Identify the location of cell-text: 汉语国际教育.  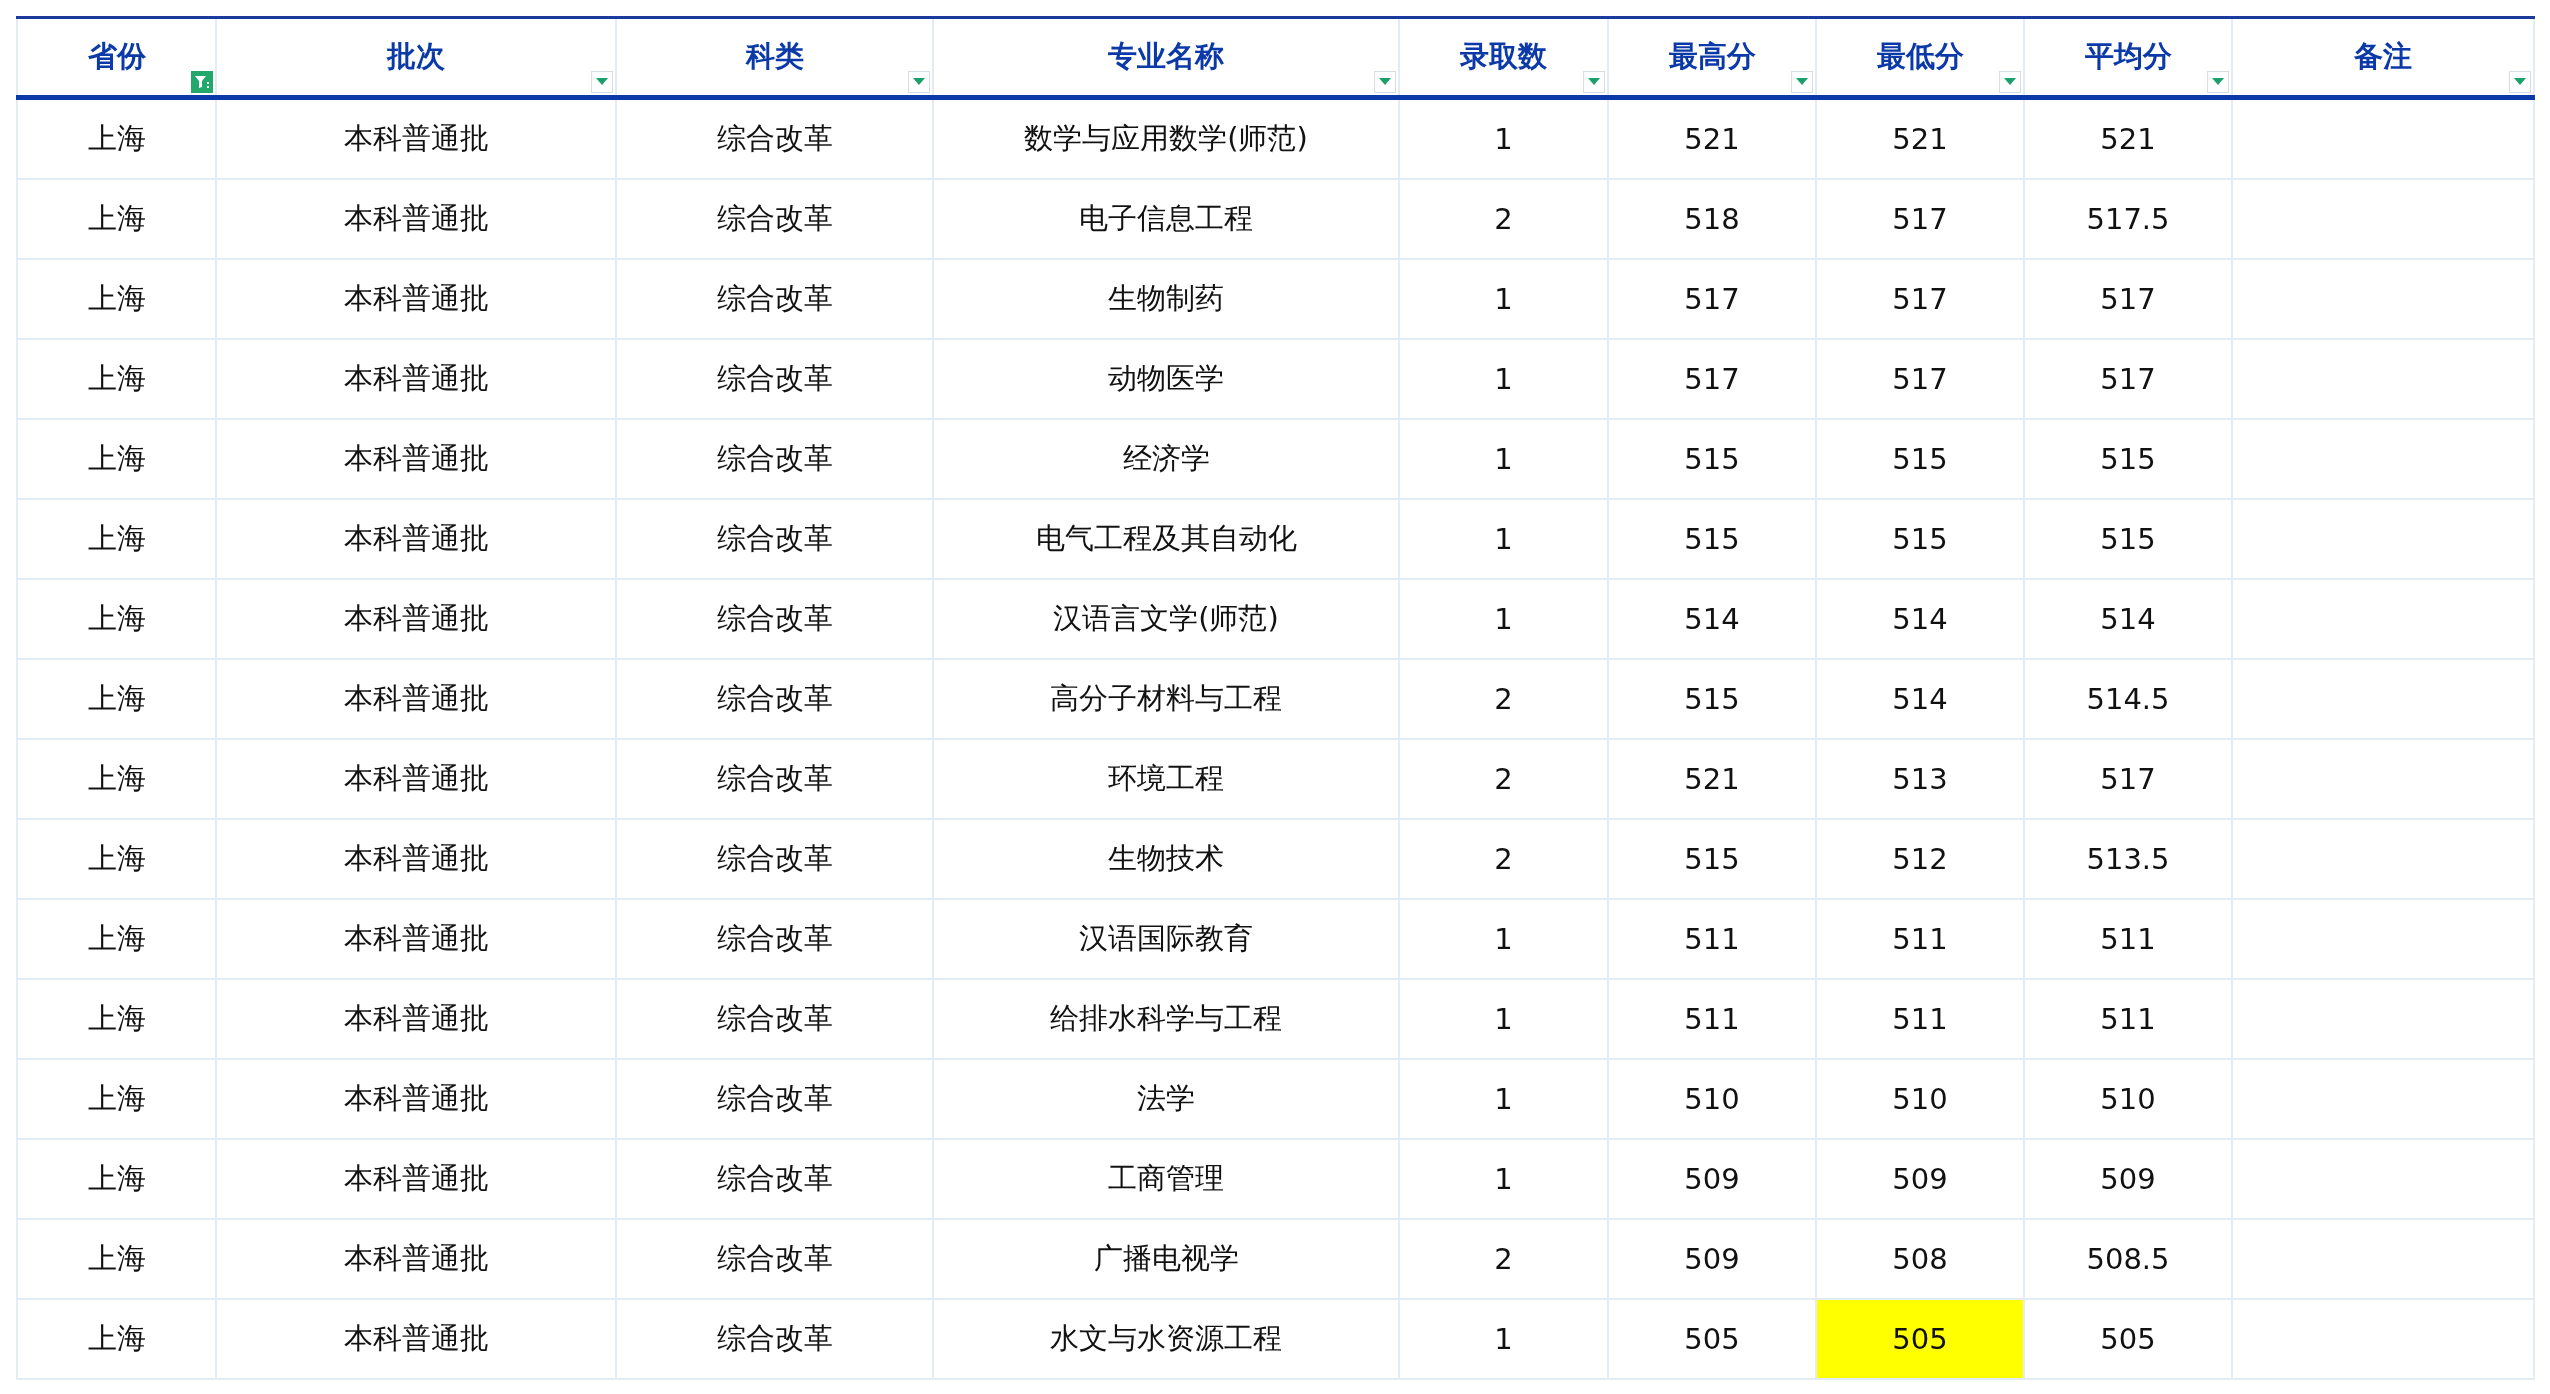
(1166, 938).